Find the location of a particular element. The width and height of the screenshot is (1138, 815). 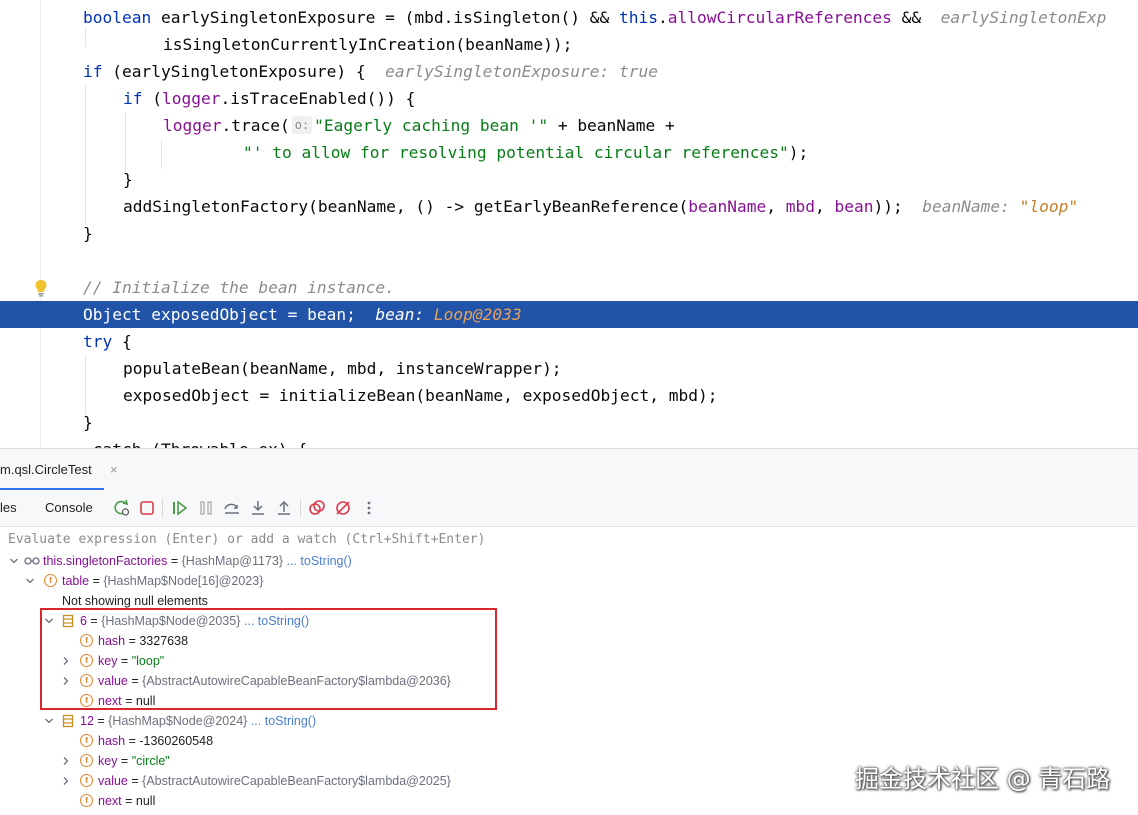

code-token: { is located at coordinates (122, 341).